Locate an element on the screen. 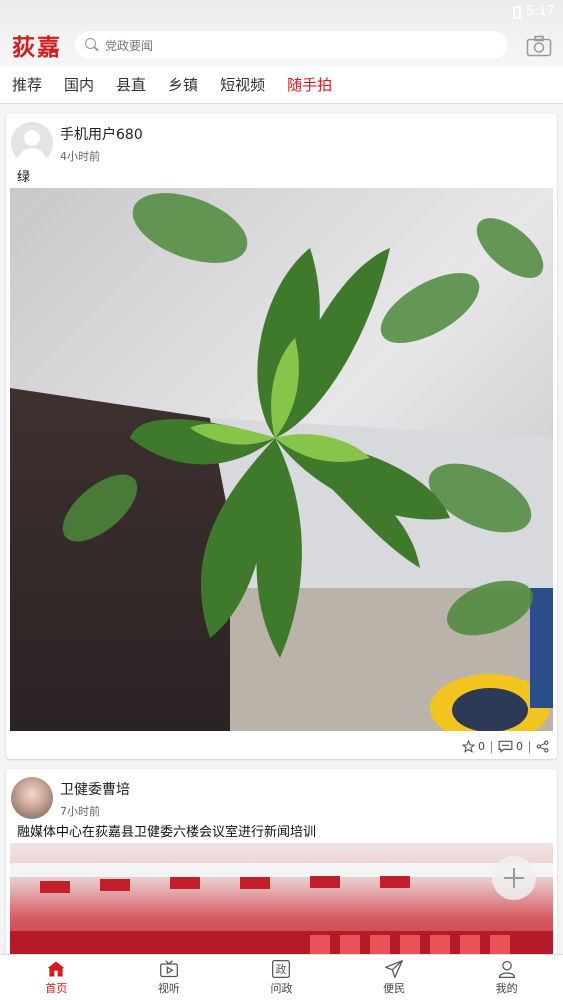 This screenshot has height=1000, width=563. post-actions: 0 0 is located at coordinates (505, 746).